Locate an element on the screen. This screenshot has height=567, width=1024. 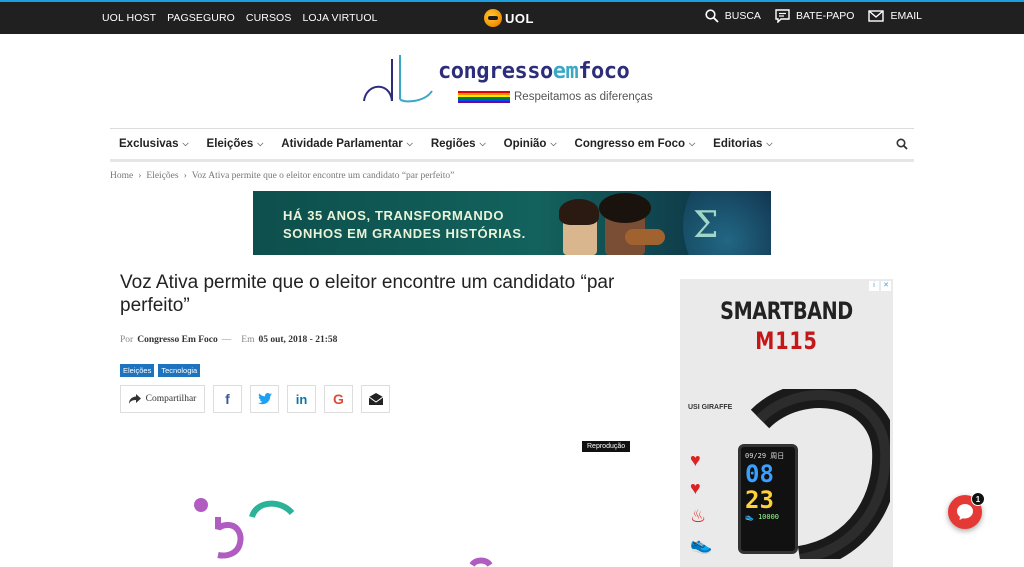
nav-label: Exclusivas is located at coordinates (149, 144).